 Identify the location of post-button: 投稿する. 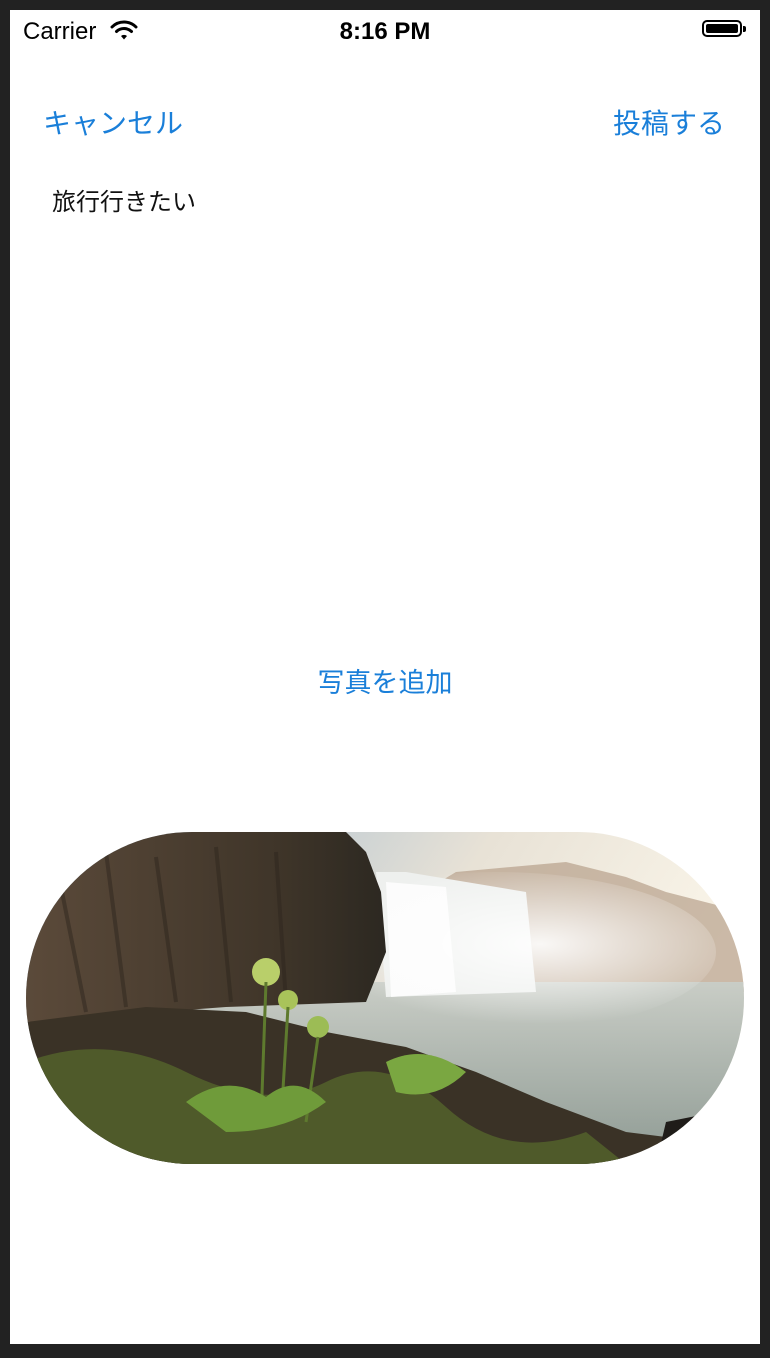
(669, 122).